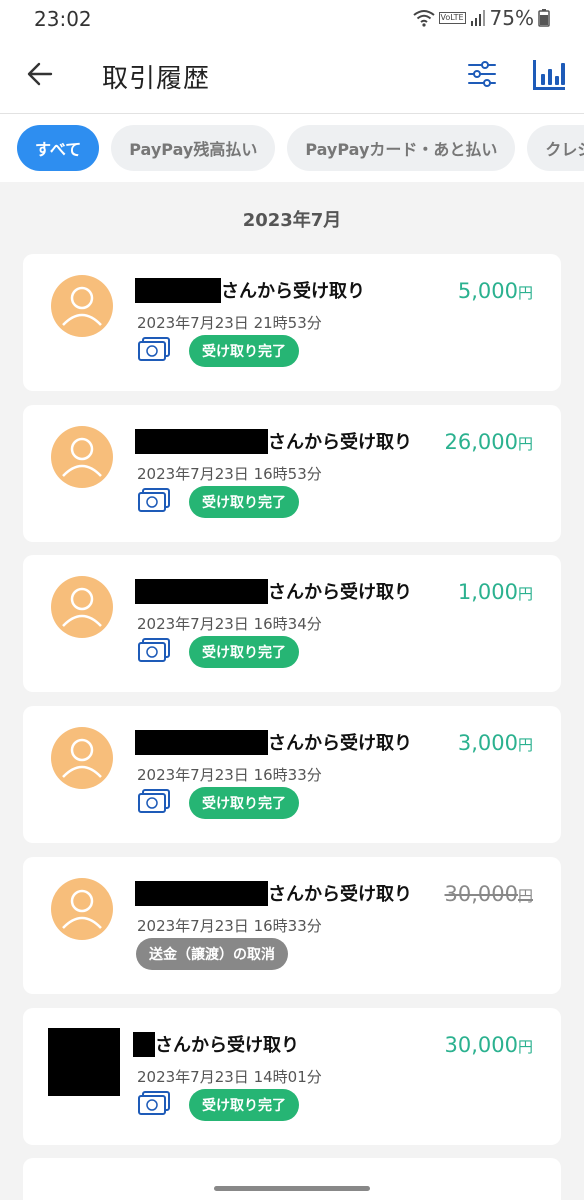  What do you see at coordinates (292, 1188) in the screenshot?
I see `home-indicator` at bounding box center [292, 1188].